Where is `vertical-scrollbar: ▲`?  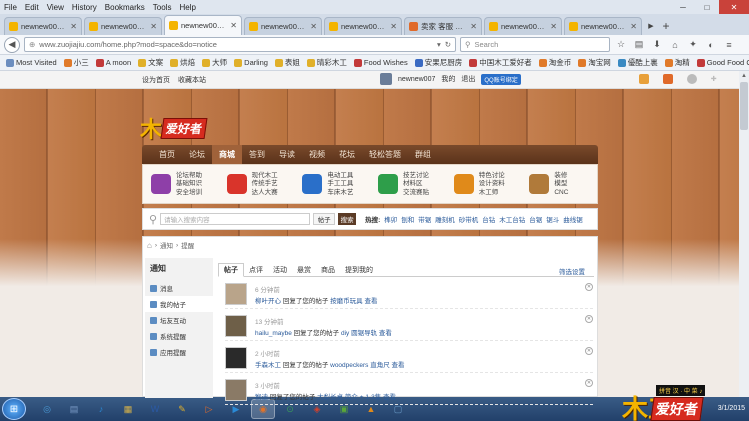 vertical-scrollbar: ▲ is located at coordinates (744, 234).